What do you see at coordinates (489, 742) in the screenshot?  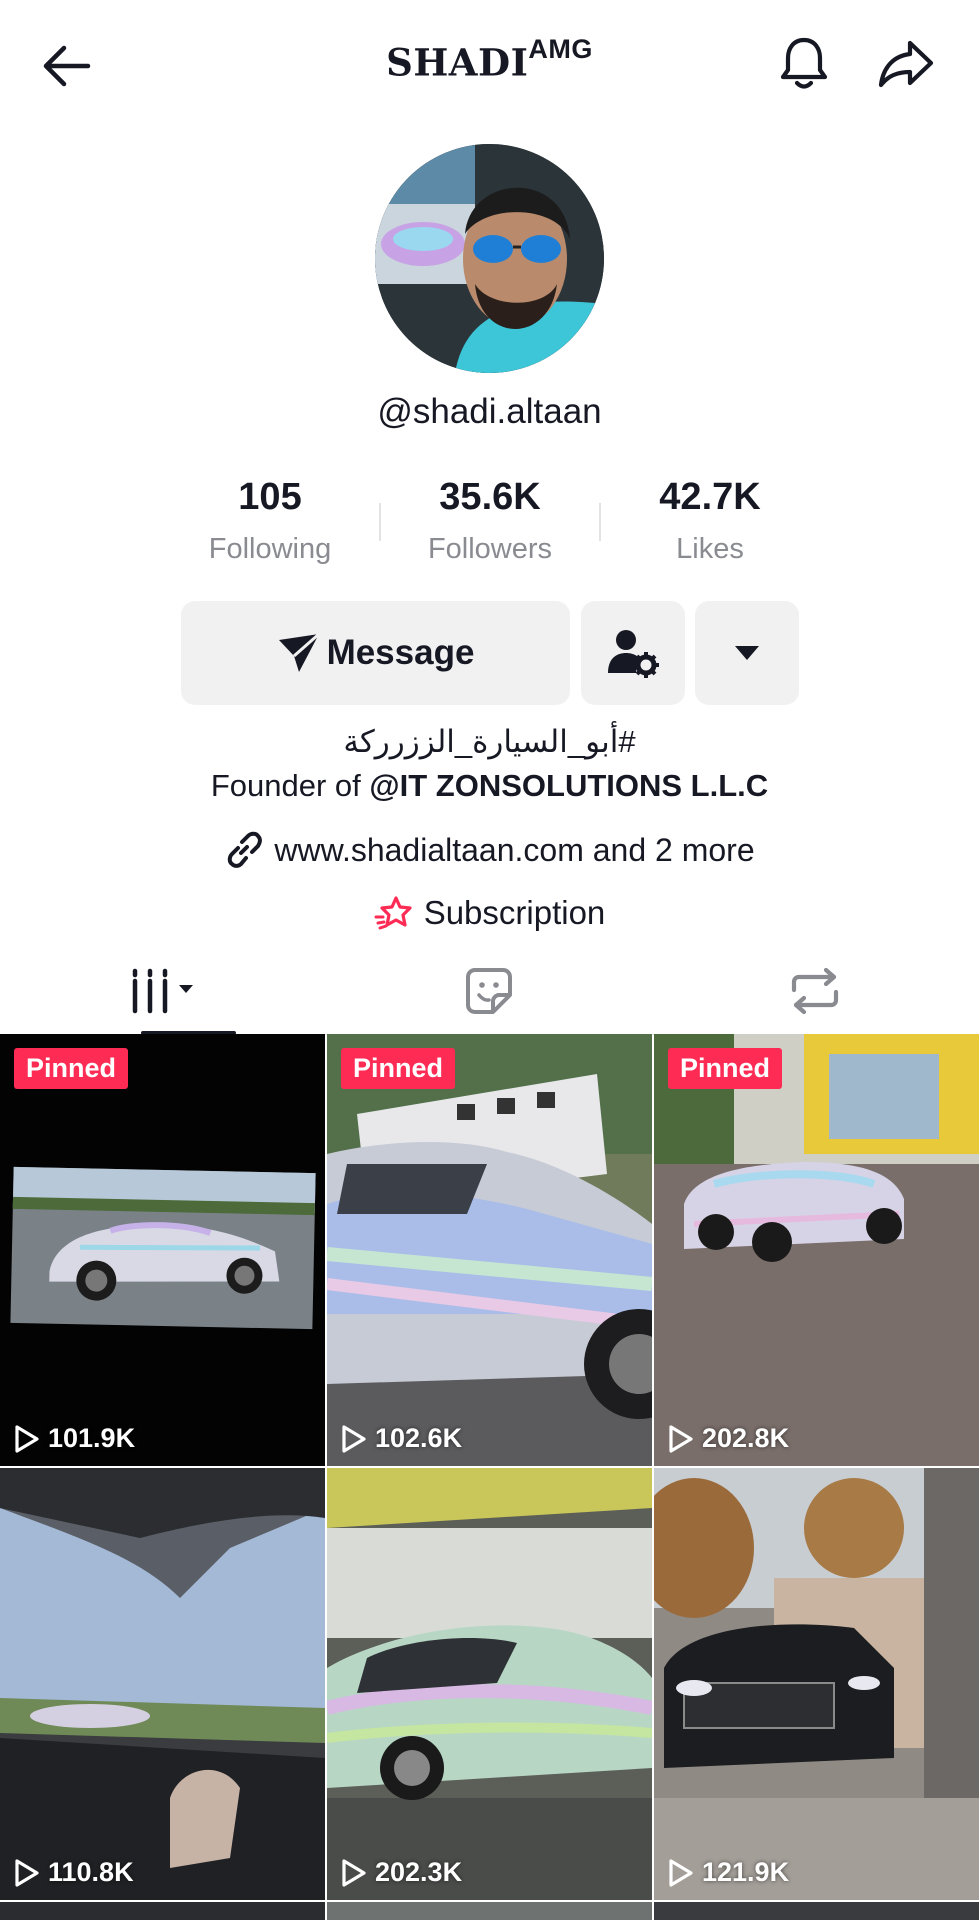 I see `bio-hashtag: #أبو_السيارة_الززرركة` at bounding box center [489, 742].